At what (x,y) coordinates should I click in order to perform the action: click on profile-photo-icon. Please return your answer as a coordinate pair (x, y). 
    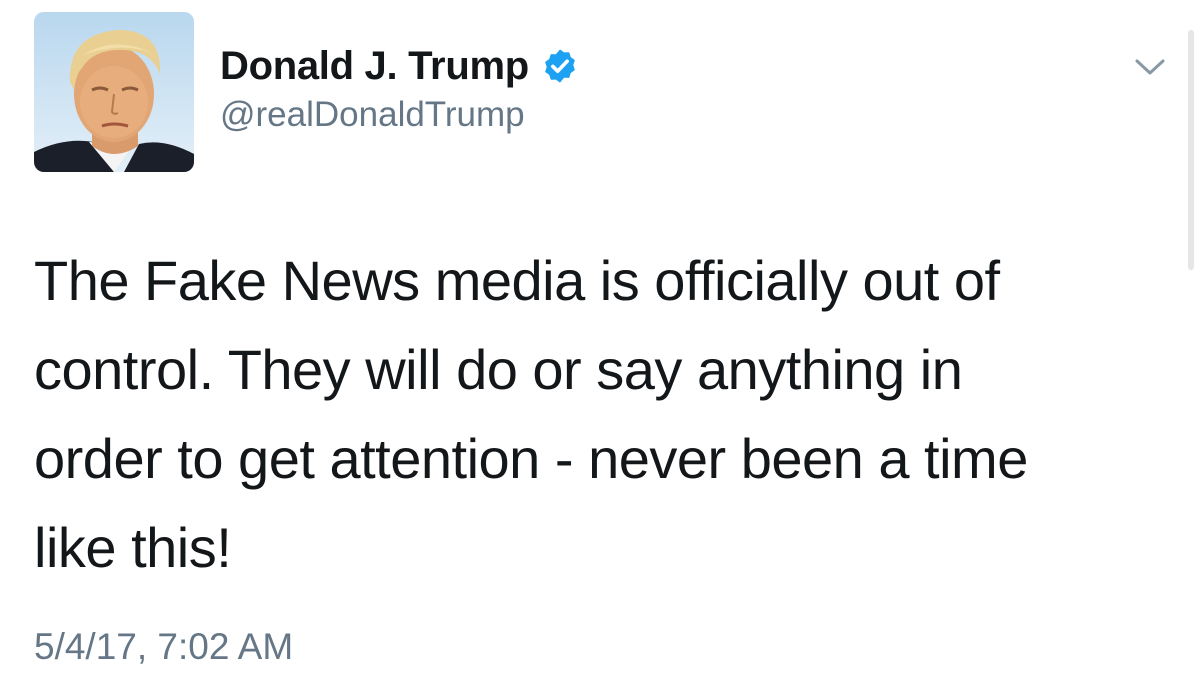
    Looking at the image, I should click on (114, 92).